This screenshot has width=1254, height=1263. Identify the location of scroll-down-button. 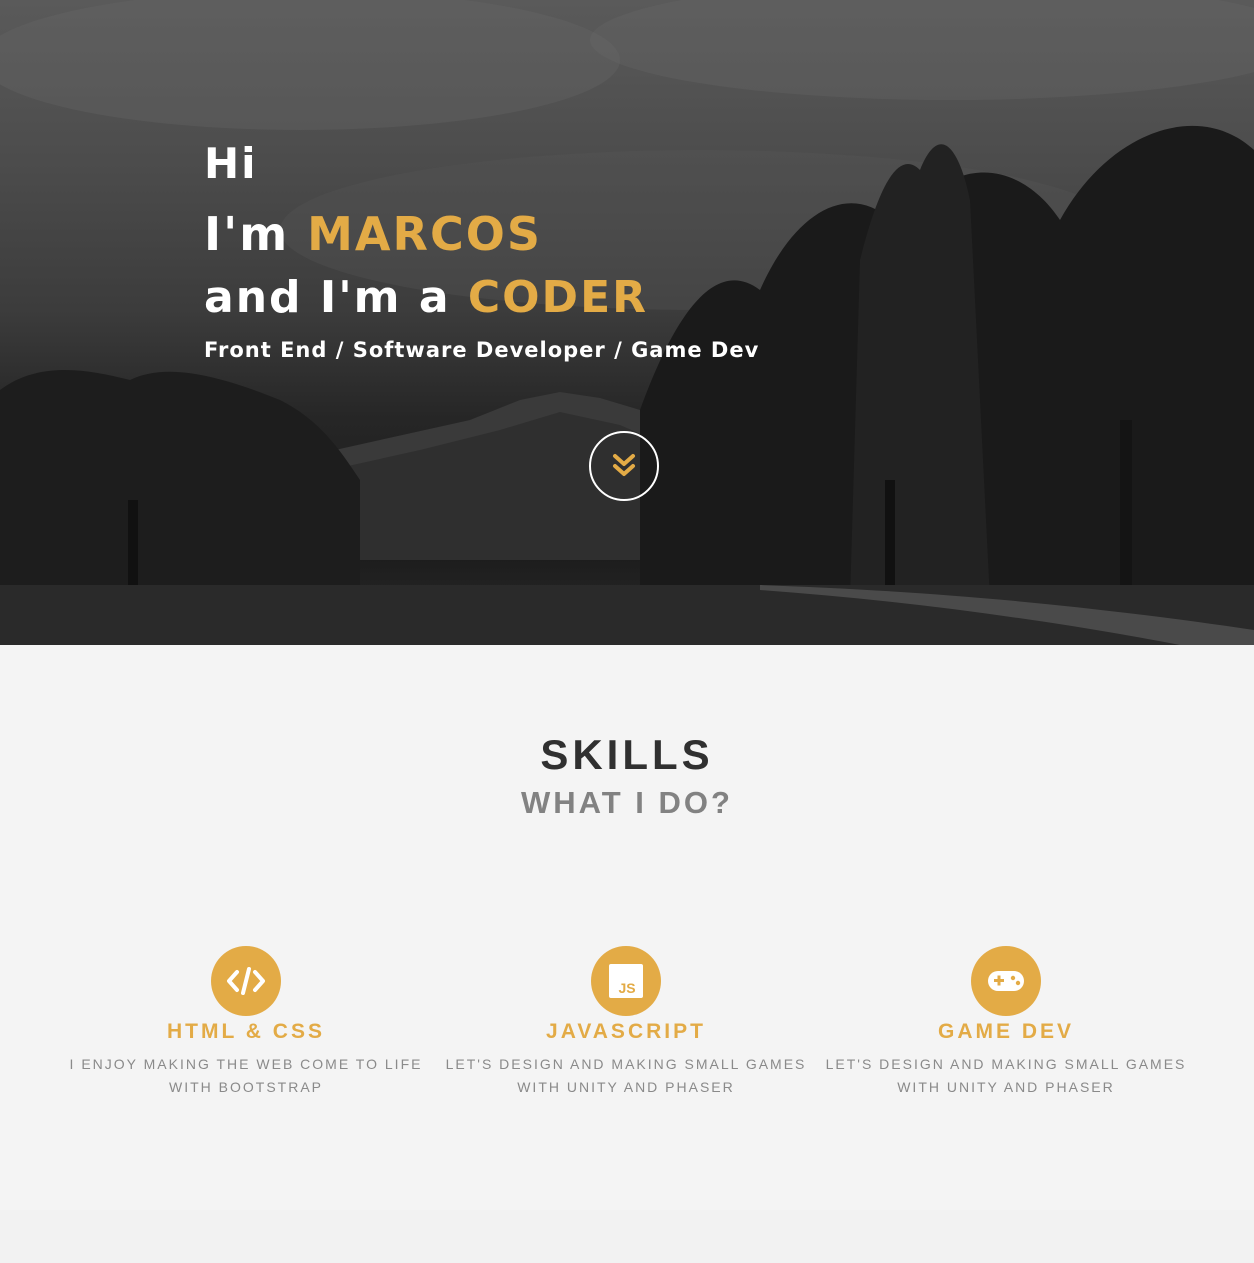
(624, 466).